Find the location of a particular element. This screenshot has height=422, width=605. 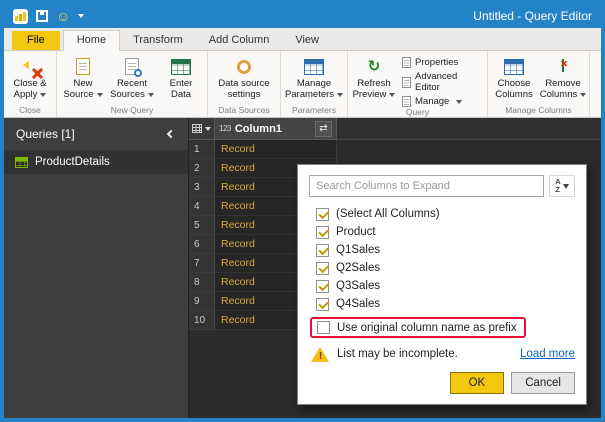

sidebar-item-productdetails: ProductDetails is located at coordinates (96, 162).